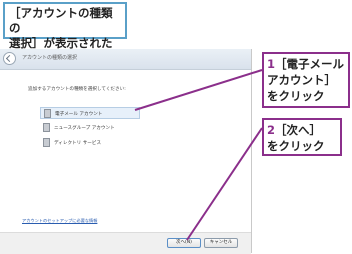 Image resolution: width=352 pixels, height=254 pixels. What do you see at coordinates (79, 114) in the screenshot?
I see `option-label: 電子メール アカウント` at bounding box center [79, 114].